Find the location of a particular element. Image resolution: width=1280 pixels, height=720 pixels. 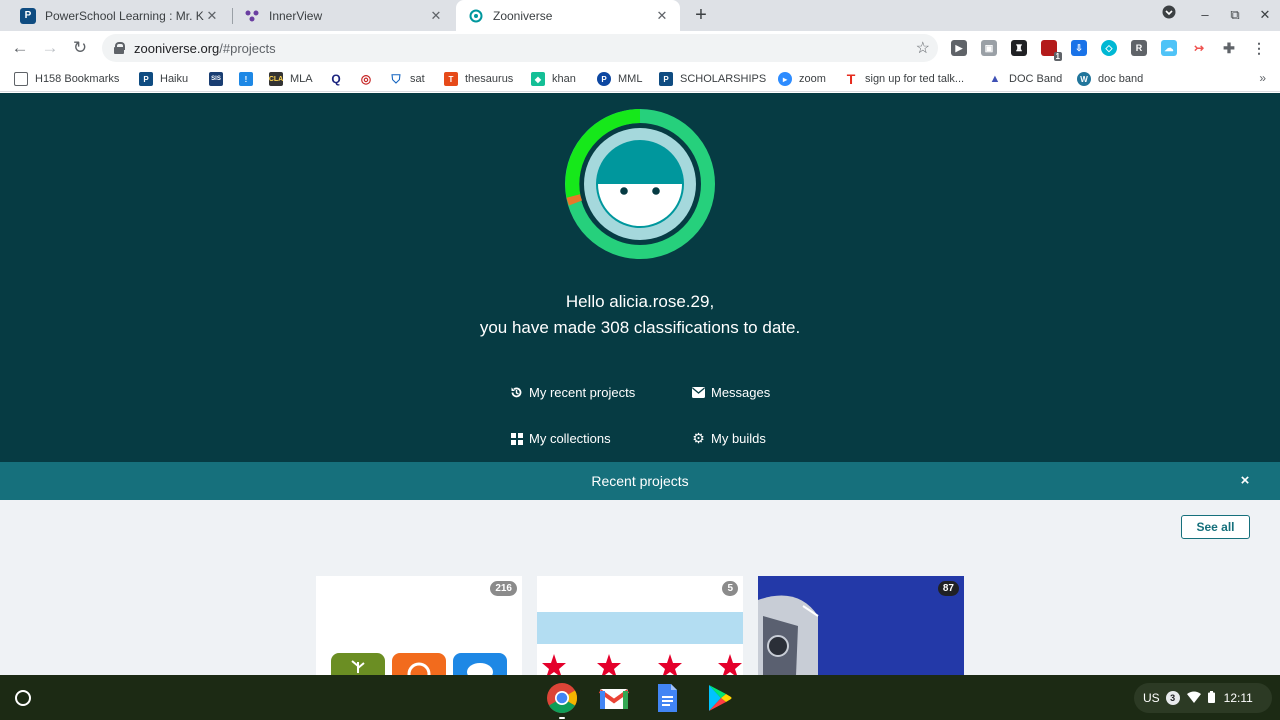

bookmark-folder: H158 Bookmarks is located at coordinates (66, 79).